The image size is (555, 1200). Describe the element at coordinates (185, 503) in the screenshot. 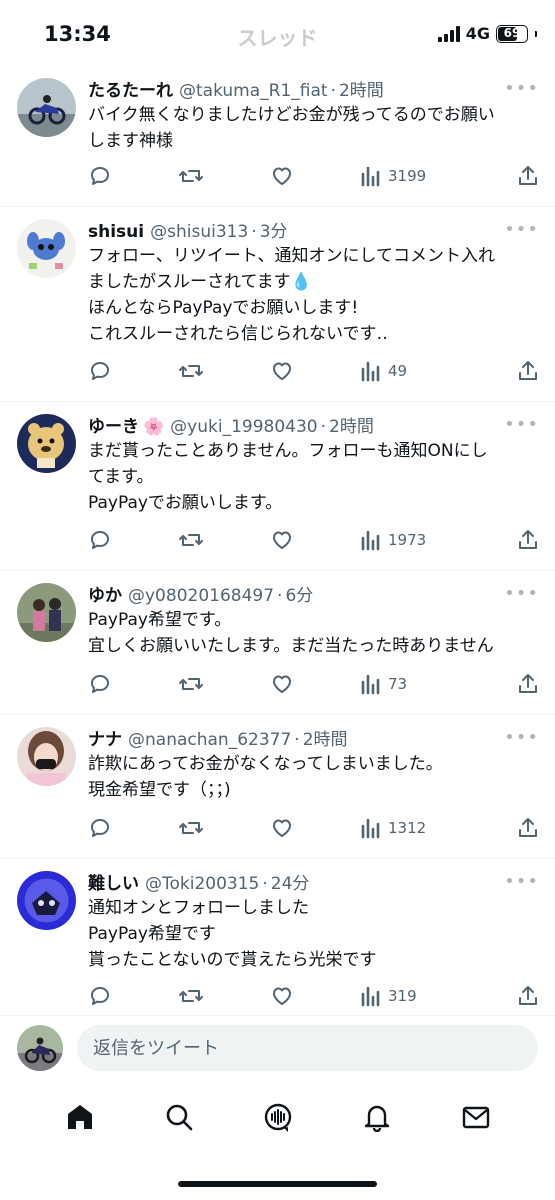

I see `tweet-text-line: PayPayでお願いします。` at that location.